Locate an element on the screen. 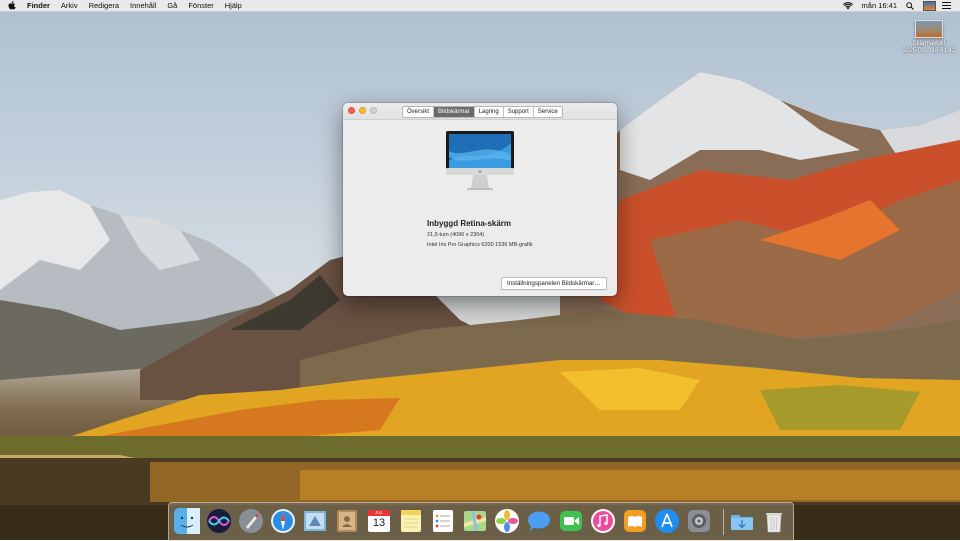  messages-icon is located at coordinates (539, 521).